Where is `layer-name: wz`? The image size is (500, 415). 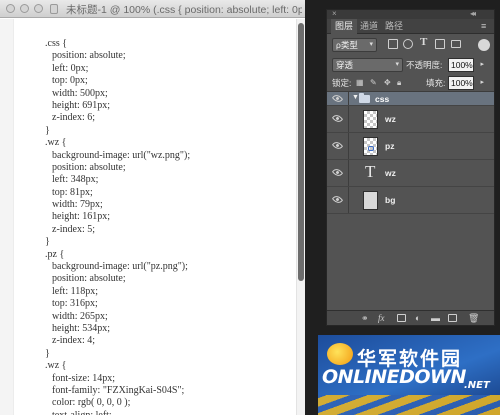
layer-name: wz is located at coordinates (390, 119).